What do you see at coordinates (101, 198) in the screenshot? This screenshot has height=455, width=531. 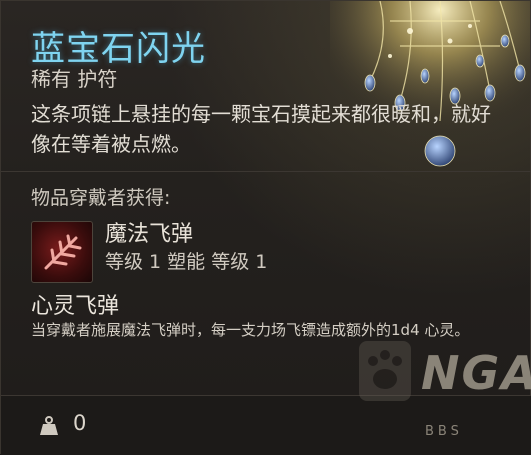 I see `wearer-gains-label: 物品穿戴者获得:` at bounding box center [101, 198].